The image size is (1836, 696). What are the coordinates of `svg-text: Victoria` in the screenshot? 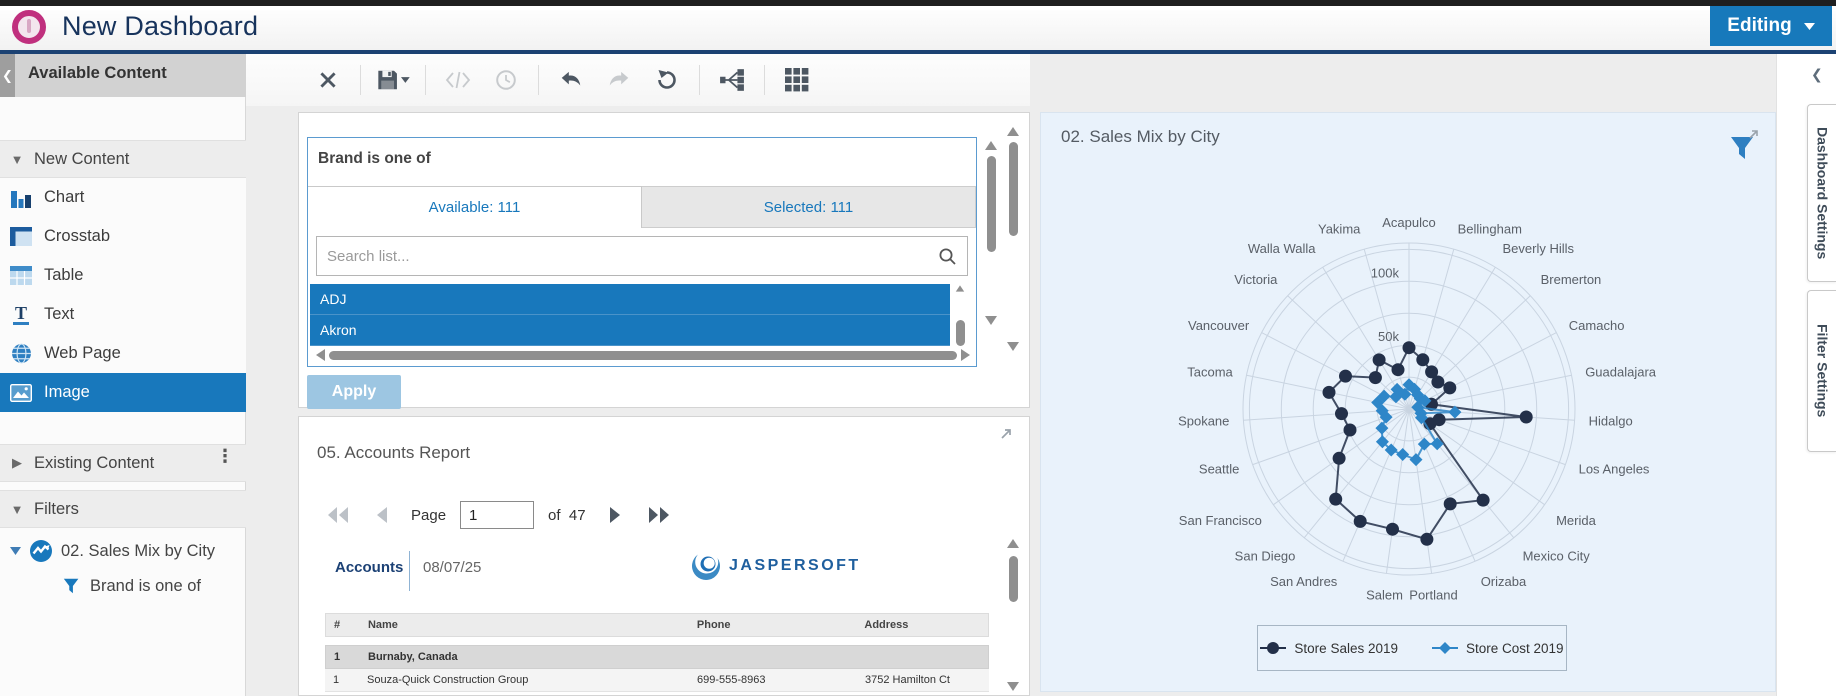 It's located at (1256, 279).